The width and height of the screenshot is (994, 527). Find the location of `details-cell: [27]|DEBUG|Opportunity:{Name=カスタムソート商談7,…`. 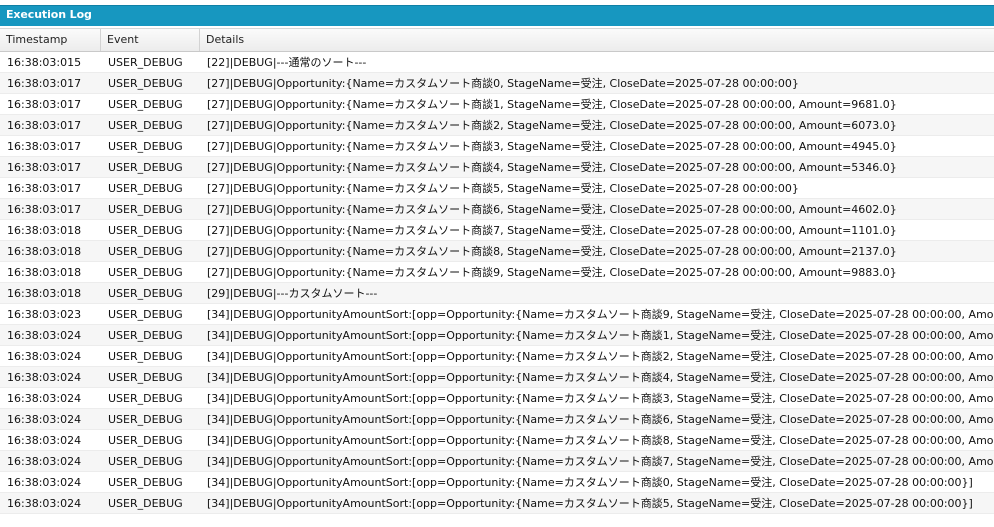

details-cell: [27]|DEBUG|Opportunity:{Name=カスタムソート商談7,… is located at coordinates (552, 230).